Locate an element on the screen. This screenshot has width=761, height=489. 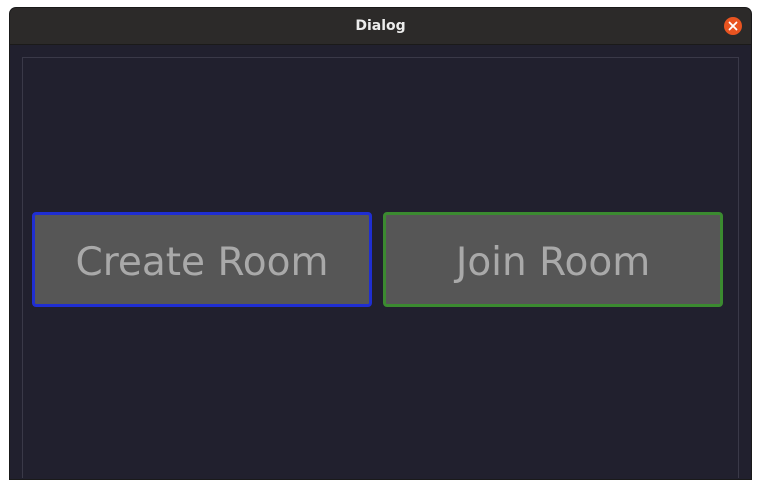
title-bar: Dialog is located at coordinates (380, 26).